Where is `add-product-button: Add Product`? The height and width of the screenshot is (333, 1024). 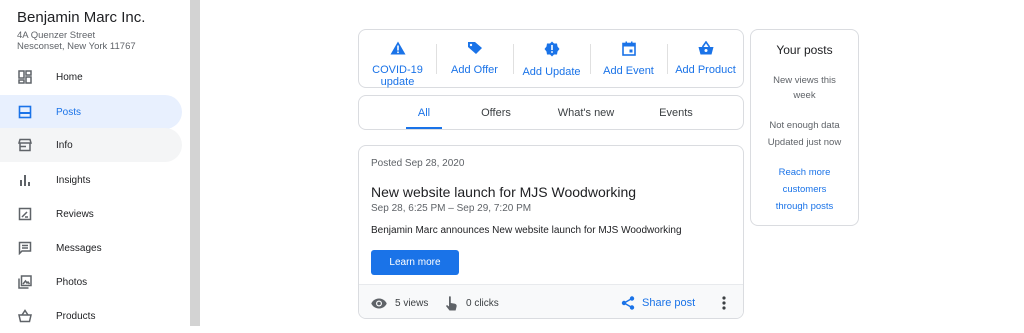
add-product-button: Add Product is located at coordinates (705, 59).